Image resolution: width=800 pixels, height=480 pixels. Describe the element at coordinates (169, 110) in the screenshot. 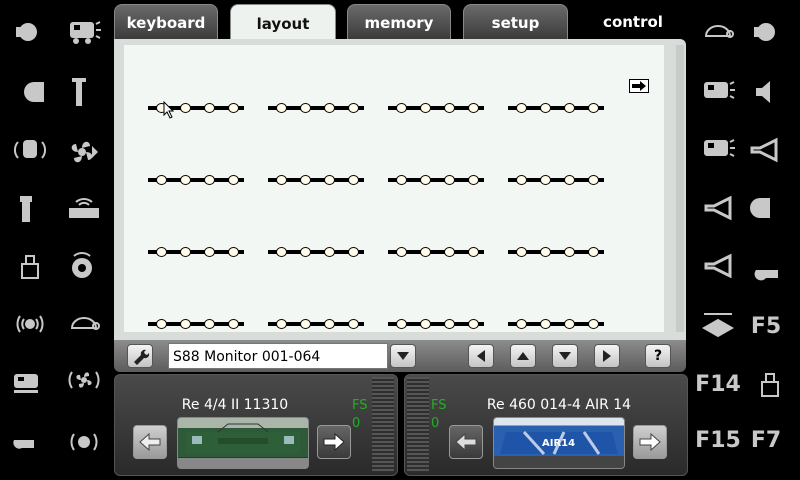

I see `mouse-cursor-icon` at that location.